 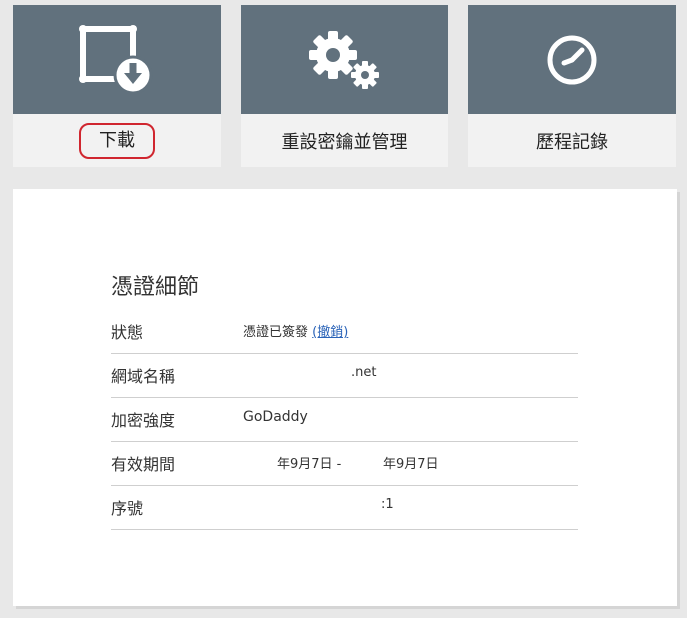 I want to click on gears-icon, so click(x=343, y=59).